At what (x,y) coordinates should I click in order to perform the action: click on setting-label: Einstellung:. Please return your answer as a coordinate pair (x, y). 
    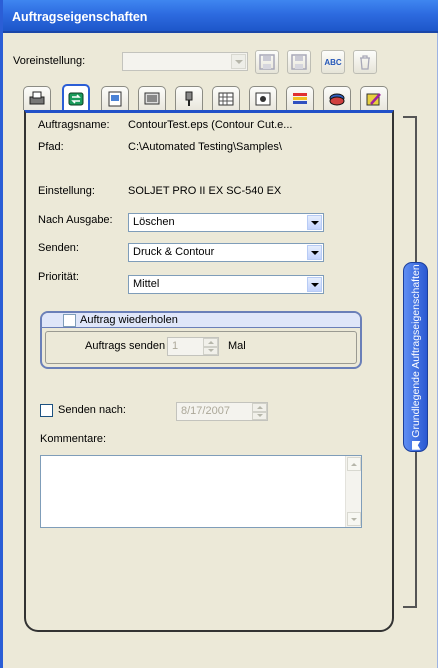
    Looking at the image, I should click on (66, 191).